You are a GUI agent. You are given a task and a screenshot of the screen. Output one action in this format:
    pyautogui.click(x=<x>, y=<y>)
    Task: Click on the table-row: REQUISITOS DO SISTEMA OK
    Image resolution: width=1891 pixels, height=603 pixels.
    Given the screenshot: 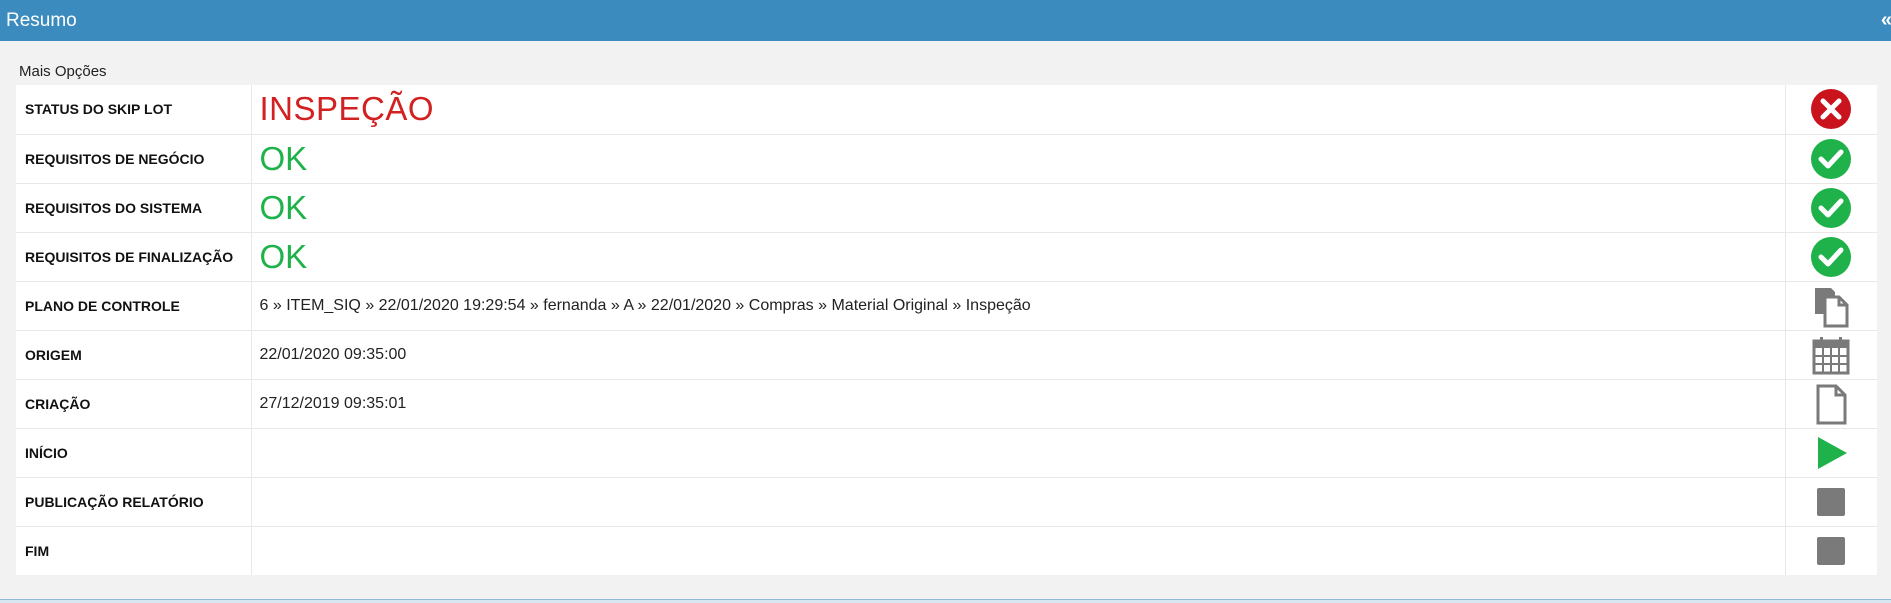 What is the action you would take?
    pyautogui.click(x=946, y=207)
    